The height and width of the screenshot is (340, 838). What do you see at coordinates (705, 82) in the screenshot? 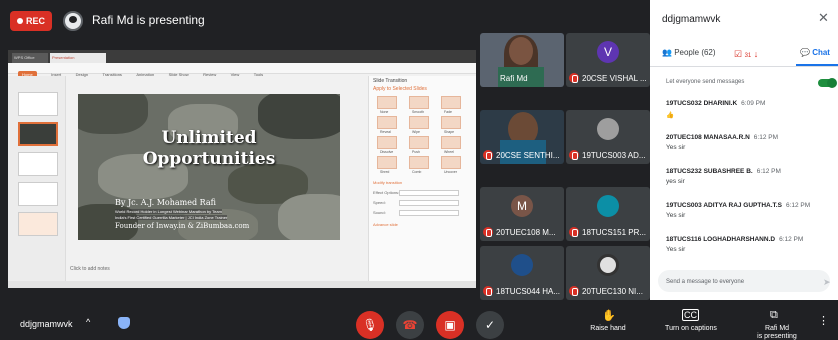
I see `allow-messages-label: Let everyone send messages` at bounding box center [705, 82].